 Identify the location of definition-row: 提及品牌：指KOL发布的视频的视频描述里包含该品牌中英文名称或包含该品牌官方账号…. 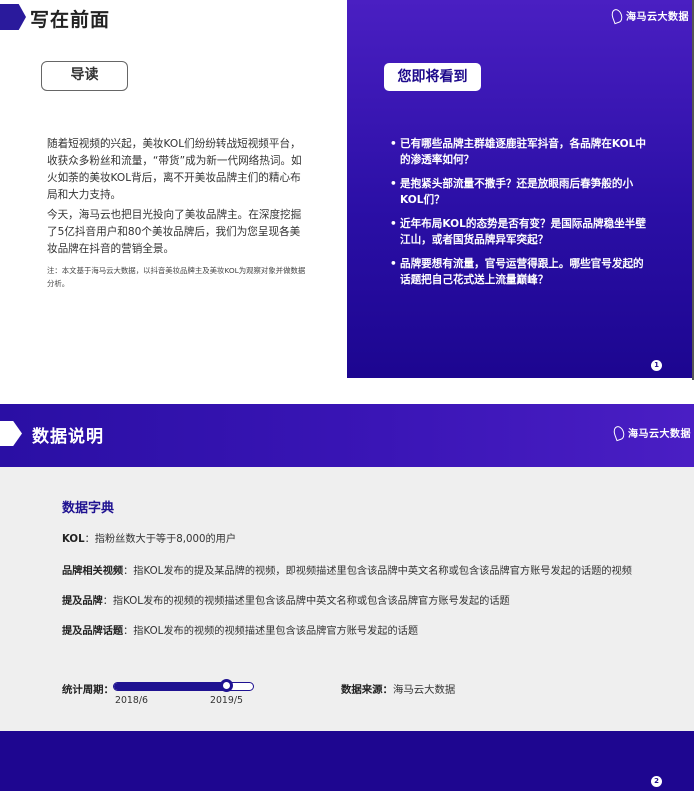
(362, 599).